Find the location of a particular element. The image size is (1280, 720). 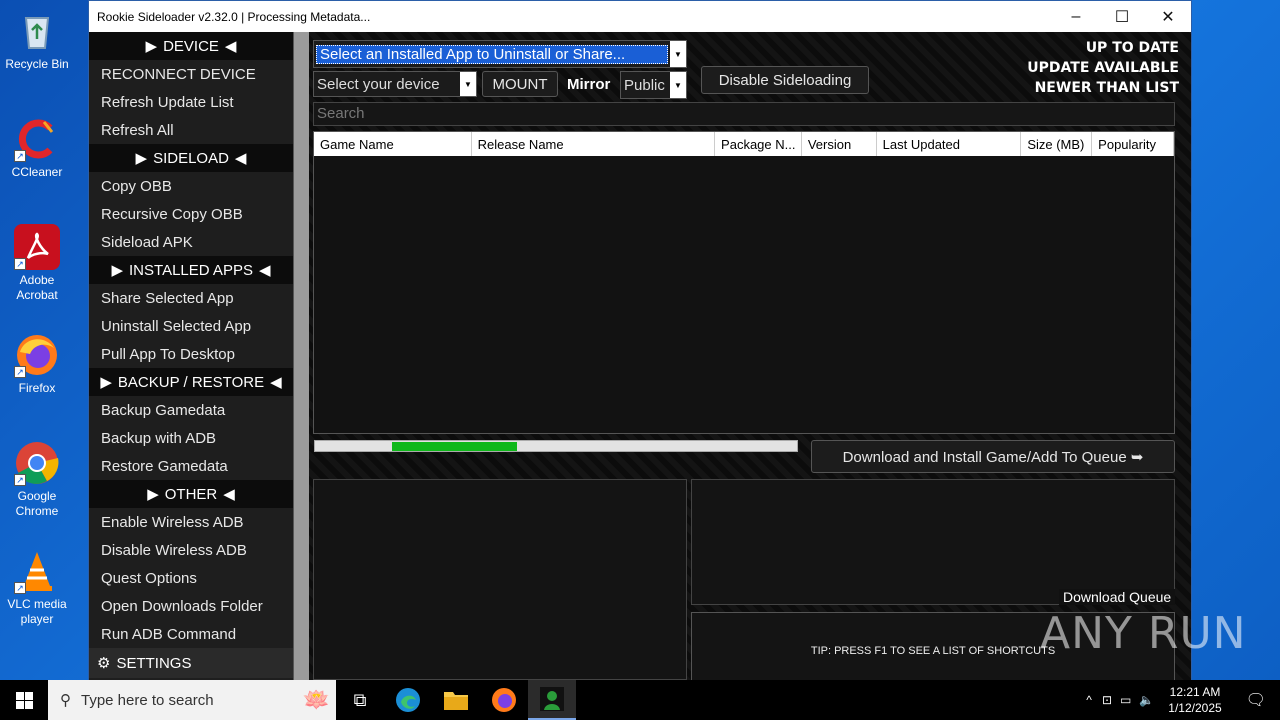

quest-options-button: Quest Options is located at coordinates (191, 578).